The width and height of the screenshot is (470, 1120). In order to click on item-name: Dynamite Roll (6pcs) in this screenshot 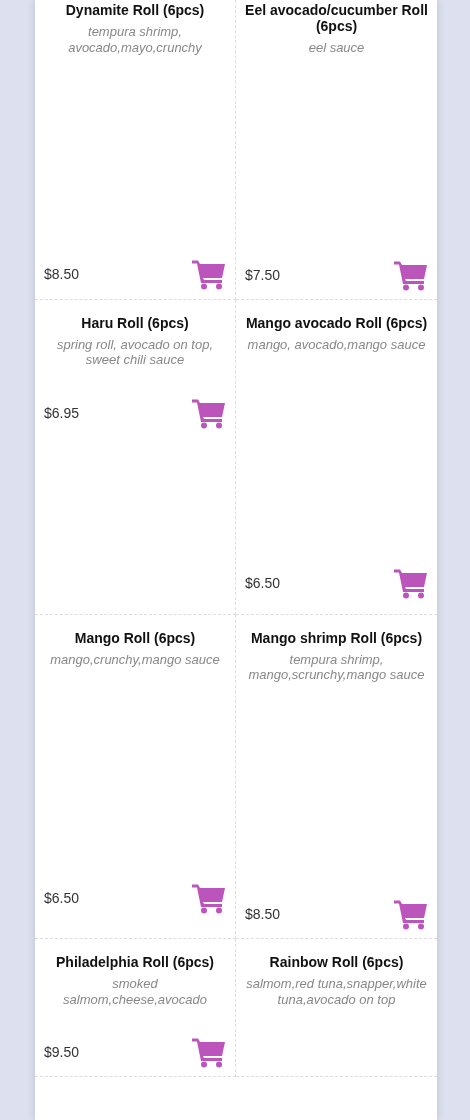, I will do `click(135, 10)`.